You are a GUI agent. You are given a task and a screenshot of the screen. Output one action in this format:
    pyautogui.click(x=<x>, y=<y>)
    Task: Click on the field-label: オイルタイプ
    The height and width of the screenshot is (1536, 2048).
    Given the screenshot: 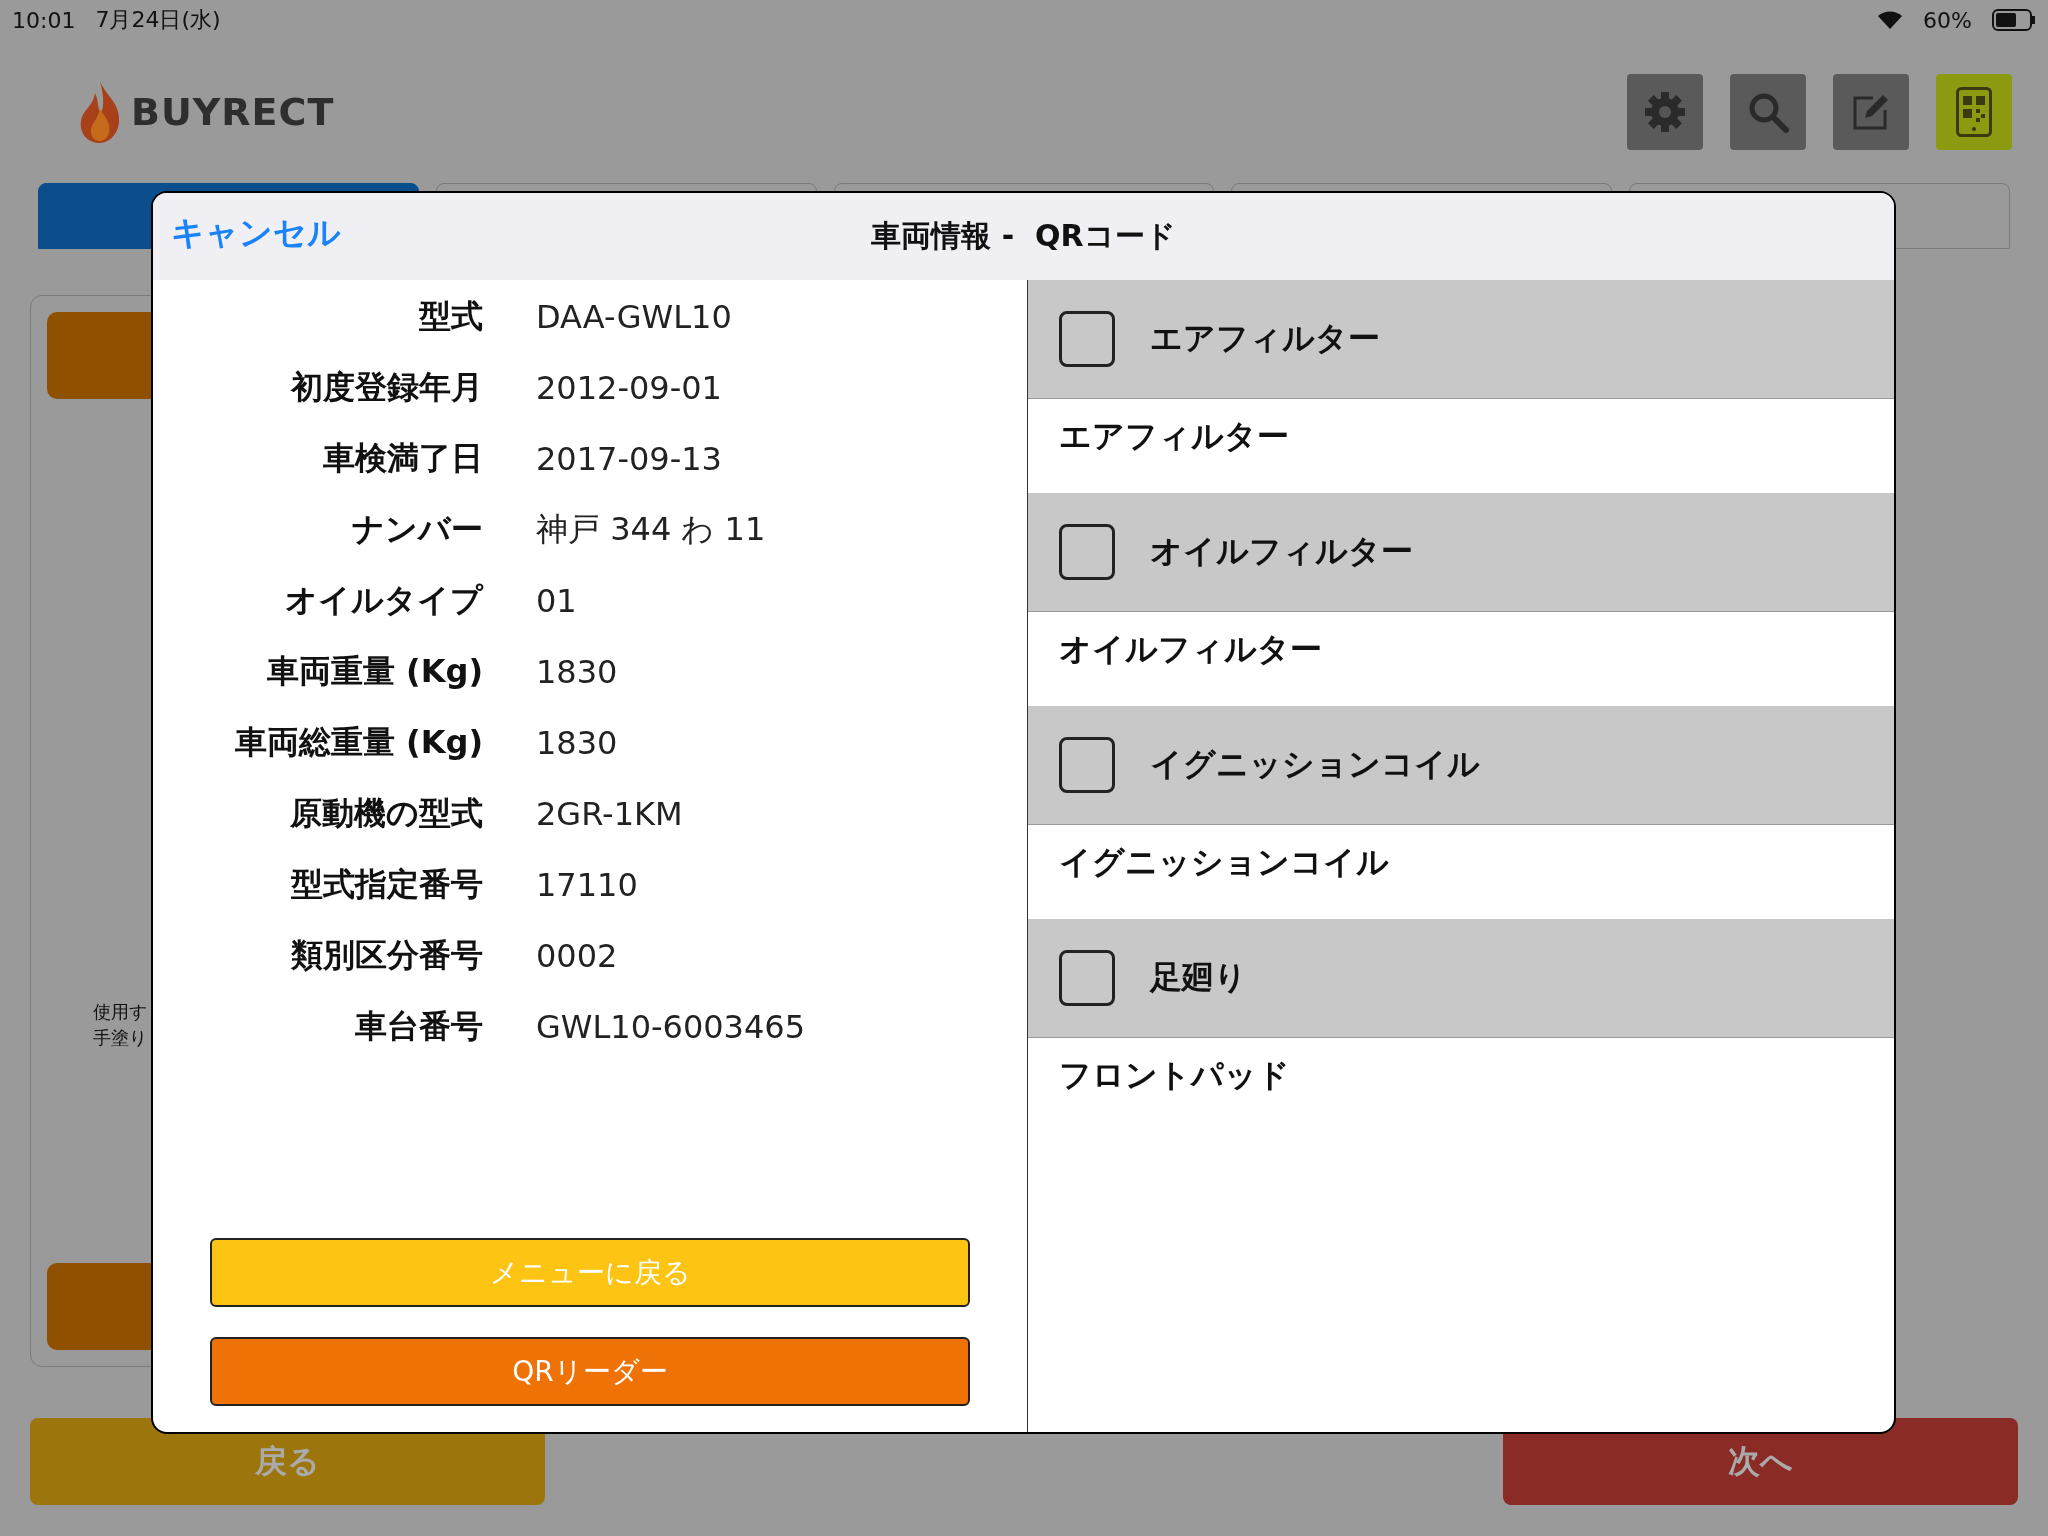 What is the action you would take?
    pyautogui.click(x=383, y=600)
    